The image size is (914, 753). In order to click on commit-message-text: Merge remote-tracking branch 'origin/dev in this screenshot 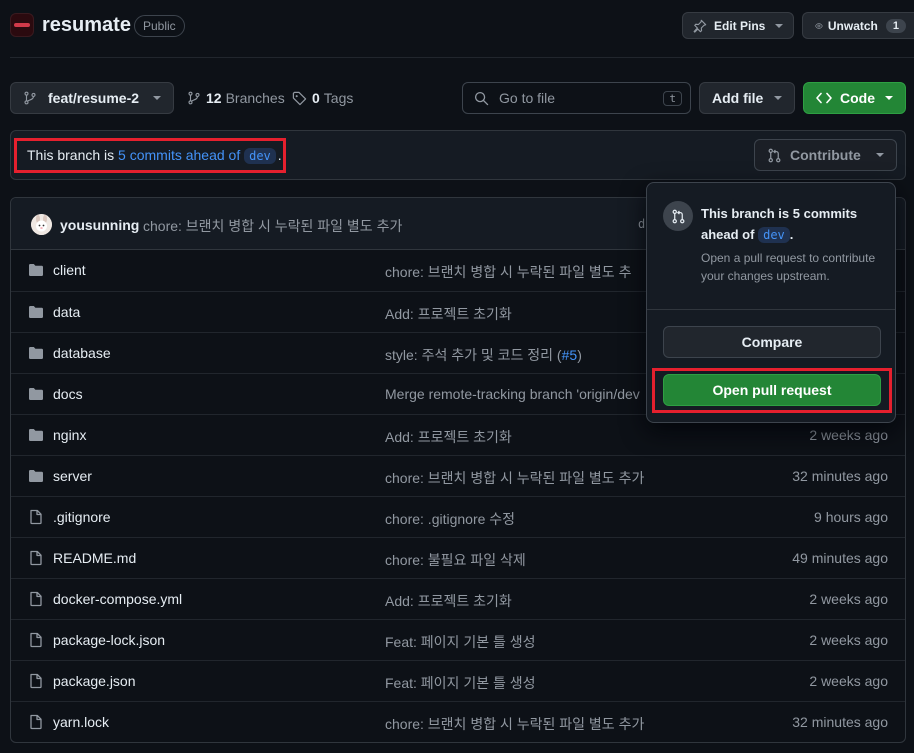, I will do `click(512, 394)`.